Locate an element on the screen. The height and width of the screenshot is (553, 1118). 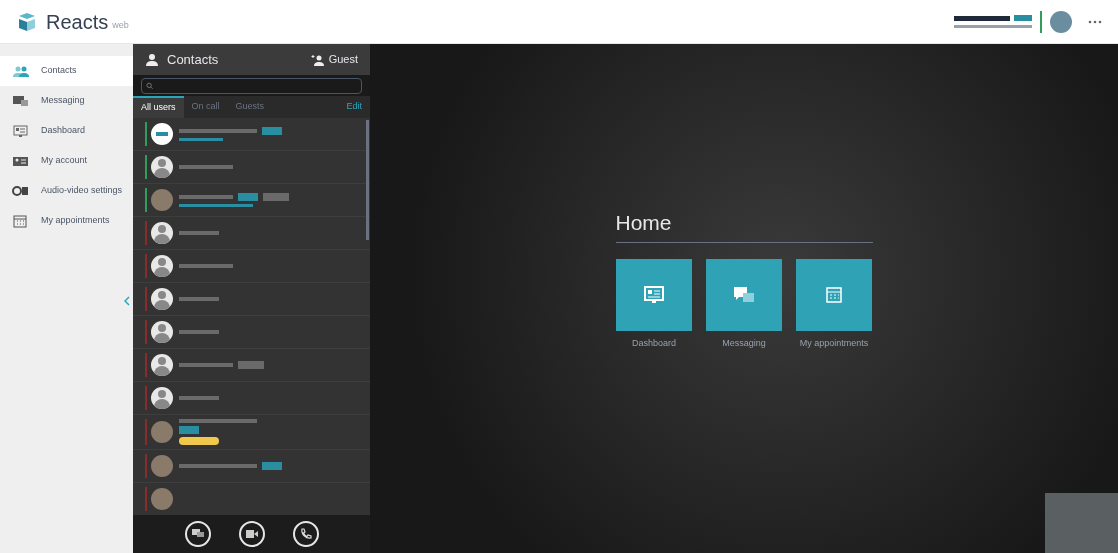
sidebar-item: Contacts is located at coordinates (66, 71).